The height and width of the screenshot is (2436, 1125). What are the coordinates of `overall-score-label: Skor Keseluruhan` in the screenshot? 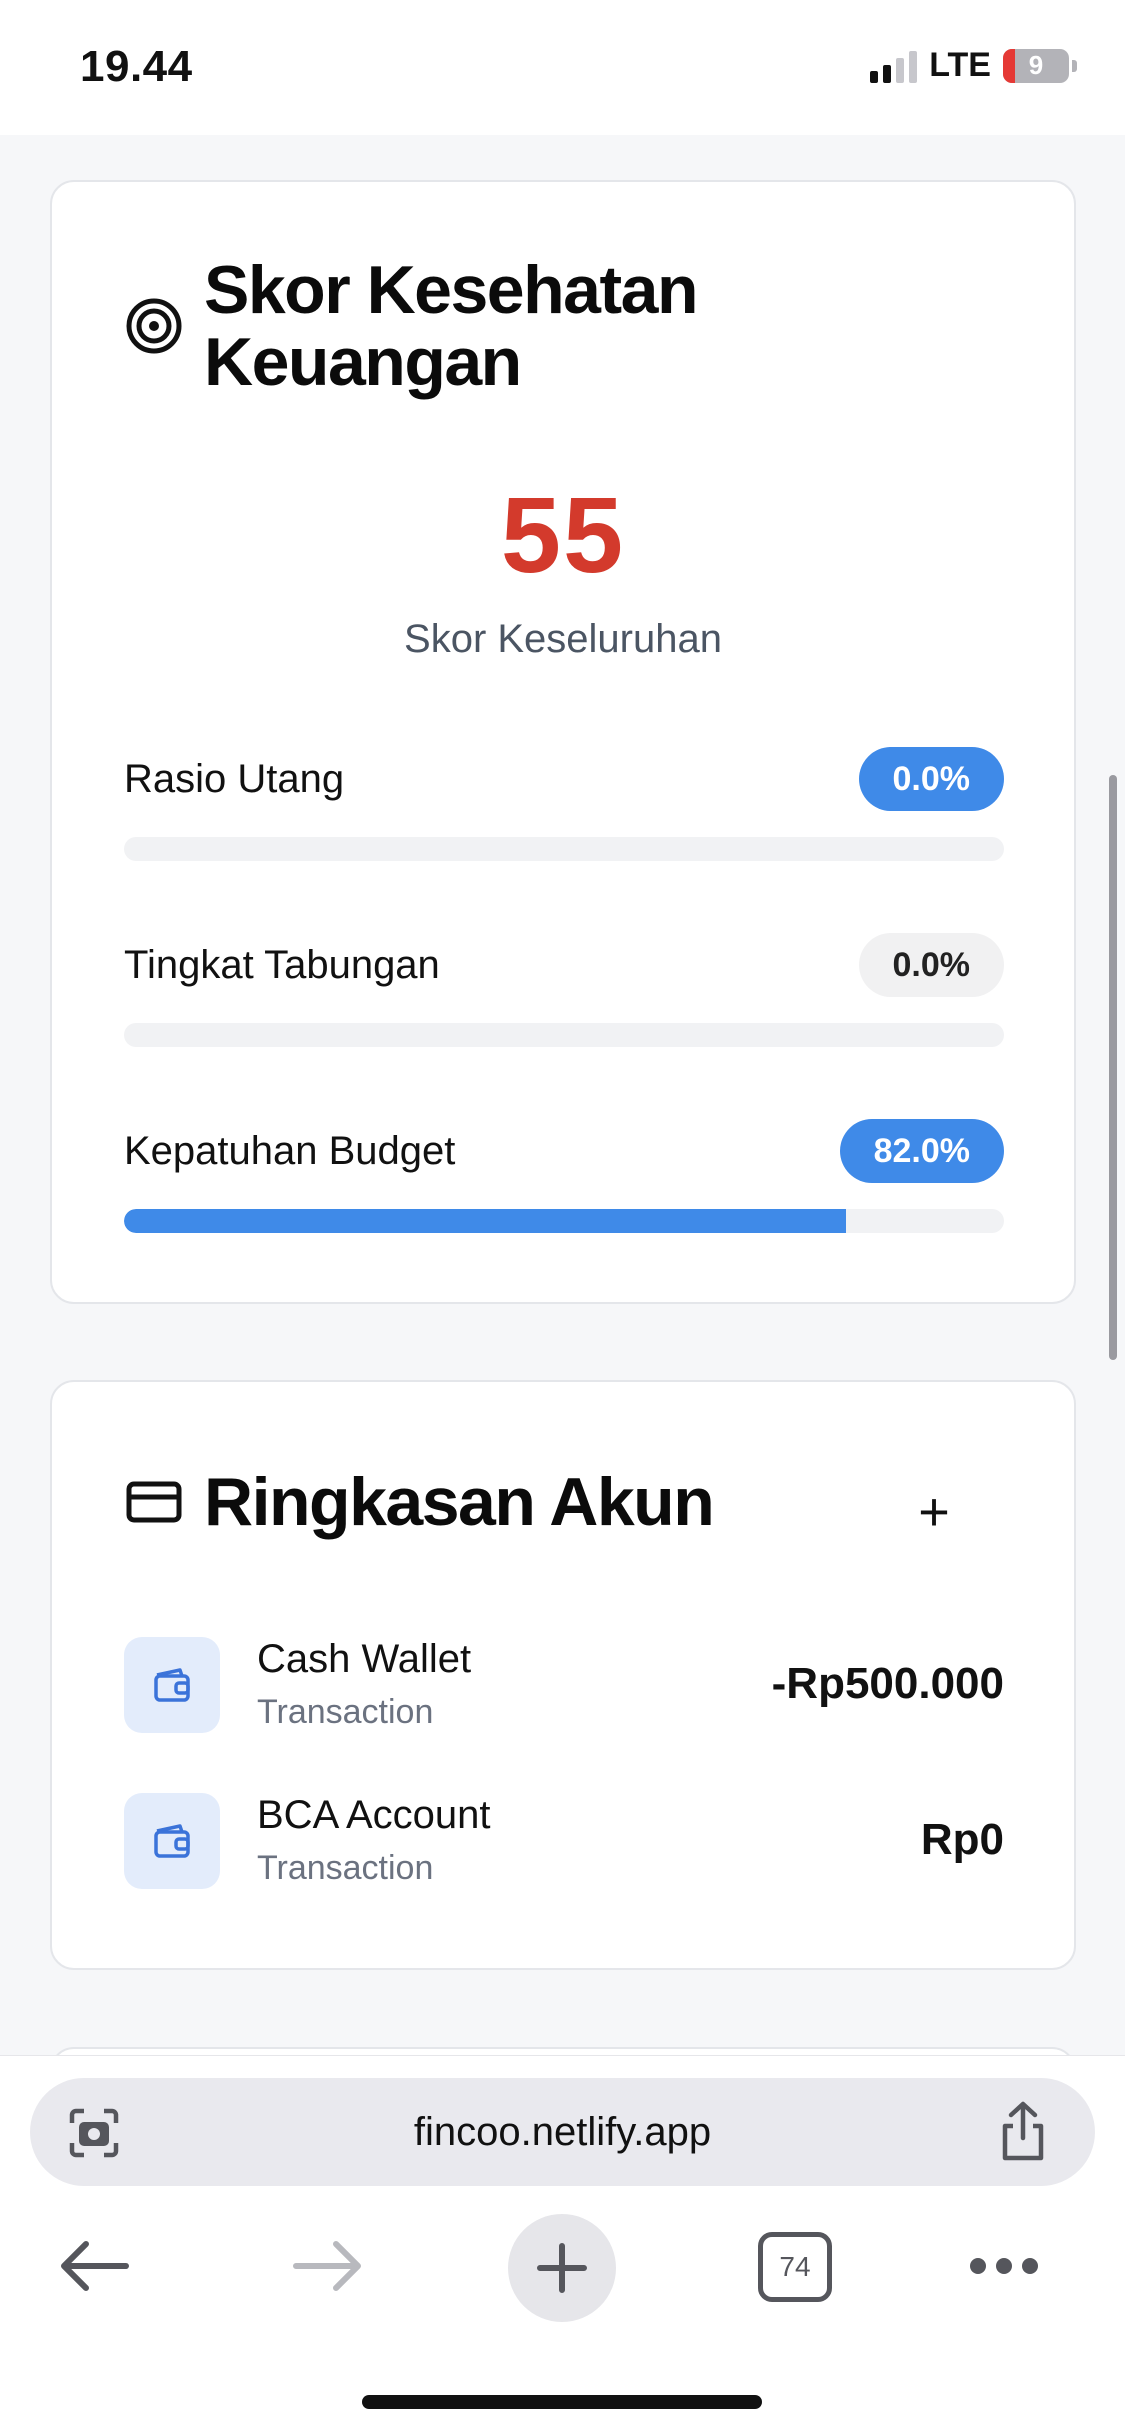 It's located at (563, 639).